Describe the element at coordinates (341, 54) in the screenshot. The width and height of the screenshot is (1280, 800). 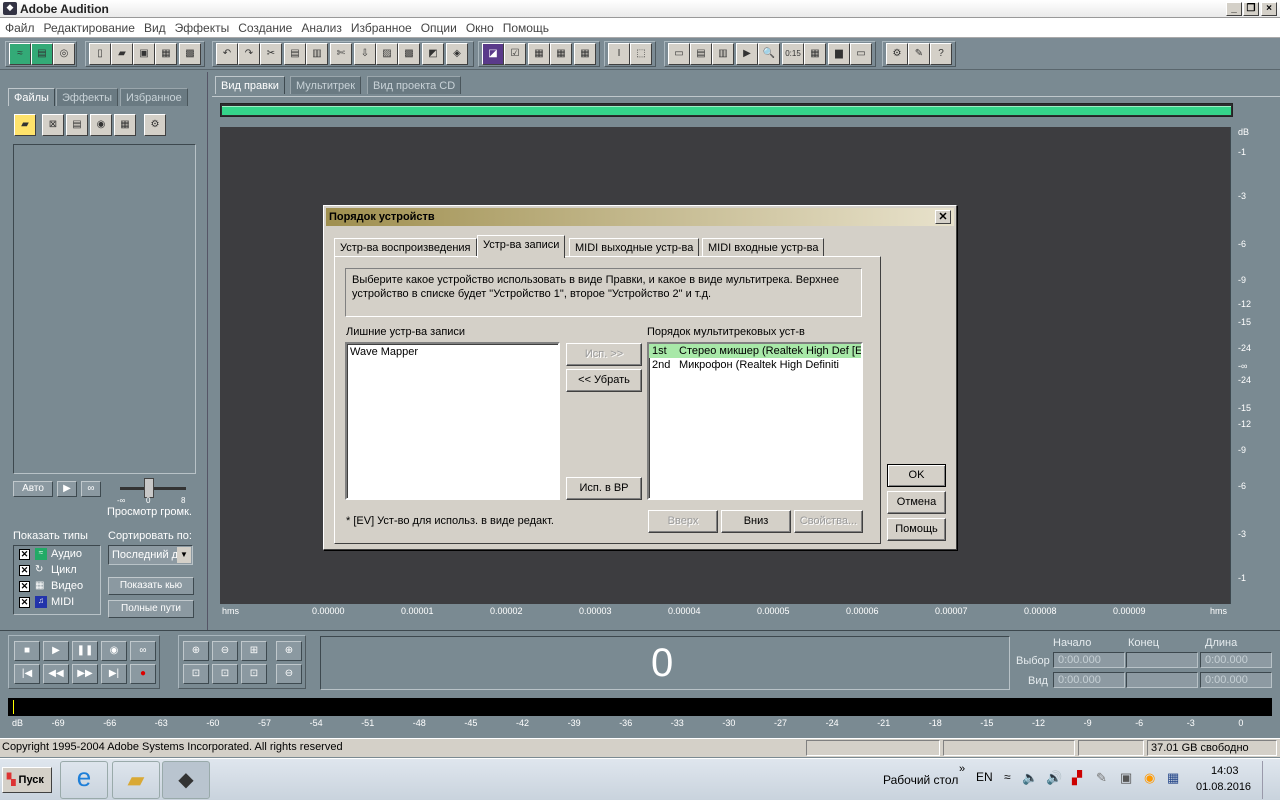
I see `cut-icon: ✄` at that location.